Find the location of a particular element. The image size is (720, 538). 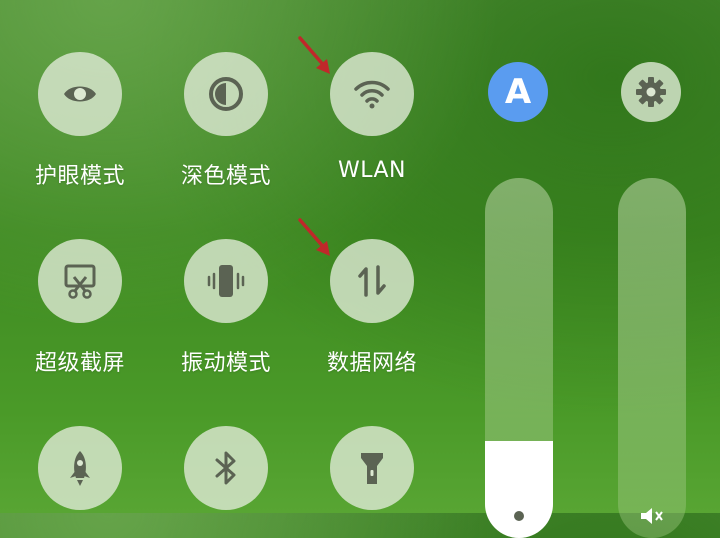

eye-icon is located at coordinates (80, 94).